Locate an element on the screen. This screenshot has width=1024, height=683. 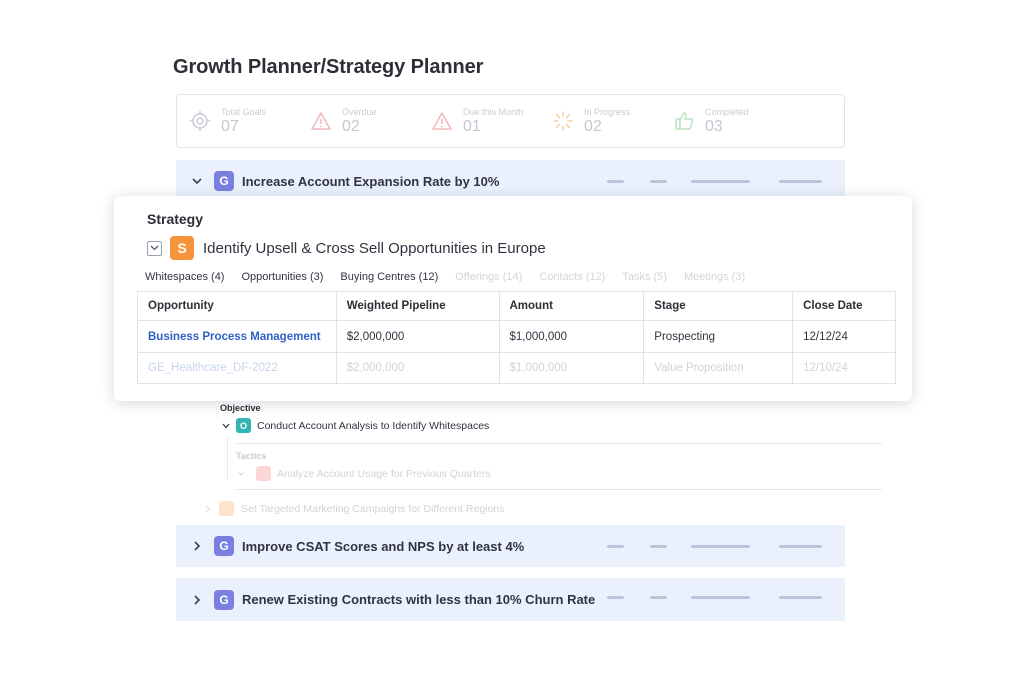
opportunity-link: Business Process Management is located at coordinates (237, 336).